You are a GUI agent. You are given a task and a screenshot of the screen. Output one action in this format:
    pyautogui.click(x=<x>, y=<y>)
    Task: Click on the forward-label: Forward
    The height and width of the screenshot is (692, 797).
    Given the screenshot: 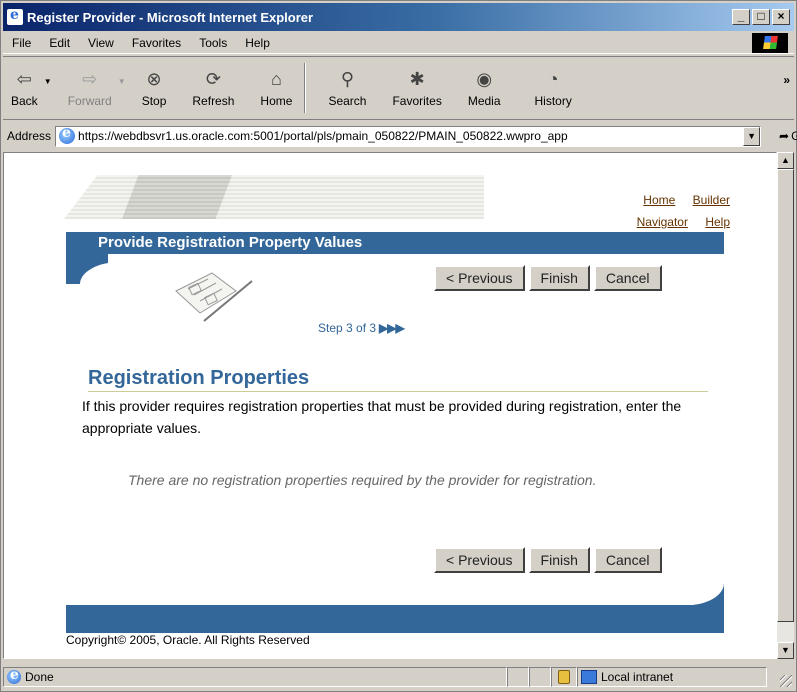 What is the action you would take?
    pyautogui.click(x=89, y=100)
    